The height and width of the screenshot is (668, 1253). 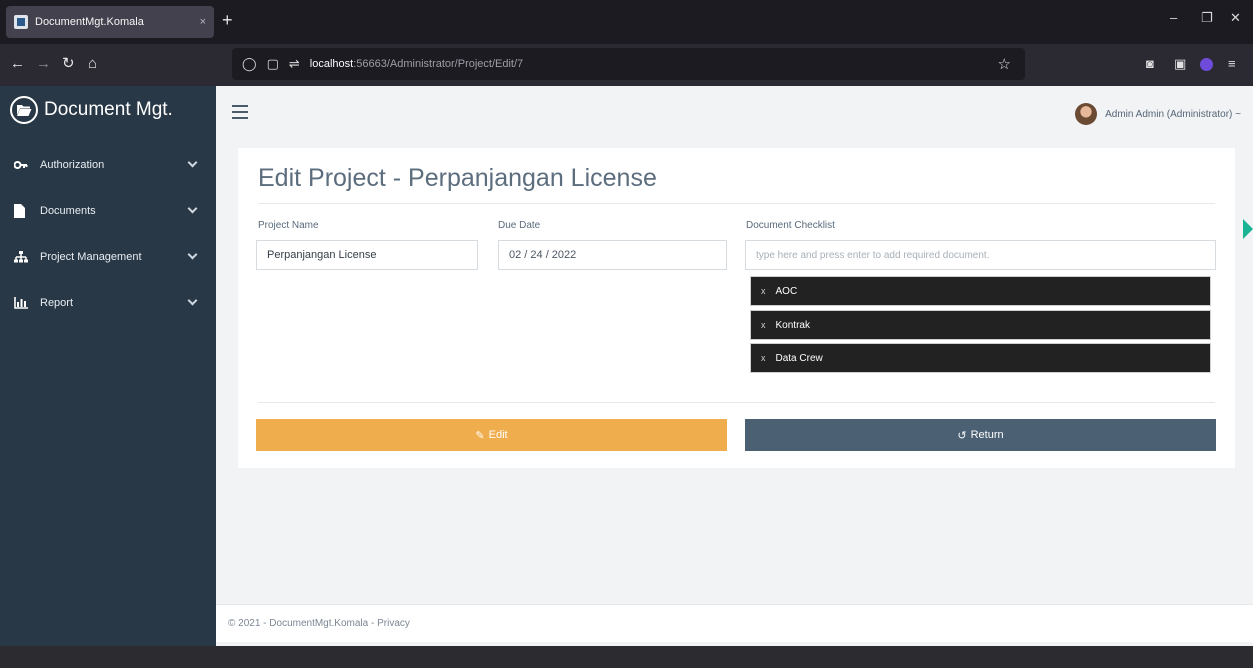 What do you see at coordinates (108, 109) in the screenshot?
I see `brand-name: Document Mgt.` at bounding box center [108, 109].